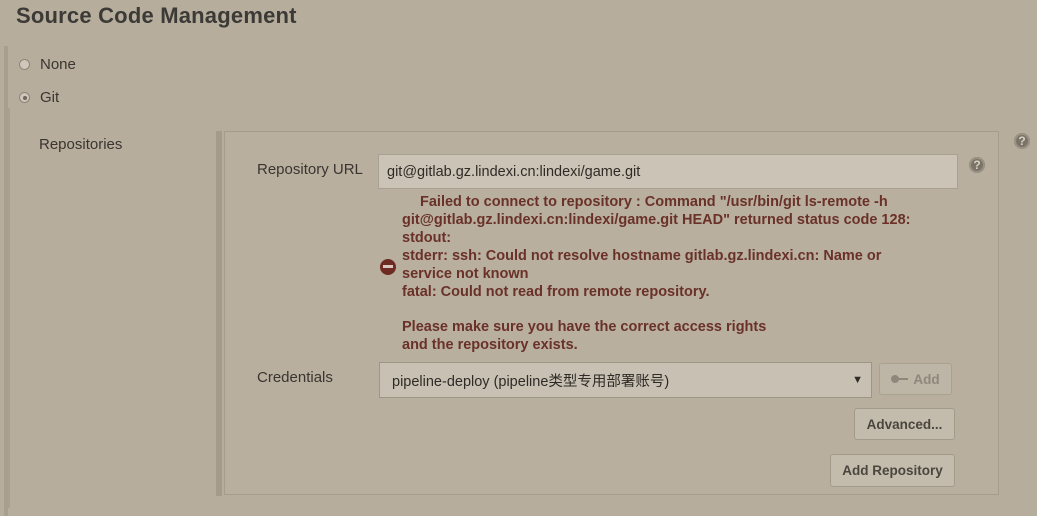 The width and height of the screenshot is (1037, 516). Describe the element at coordinates (857, 380) in the screenshot. I see `chevron-down-icon: ▼` at that location.